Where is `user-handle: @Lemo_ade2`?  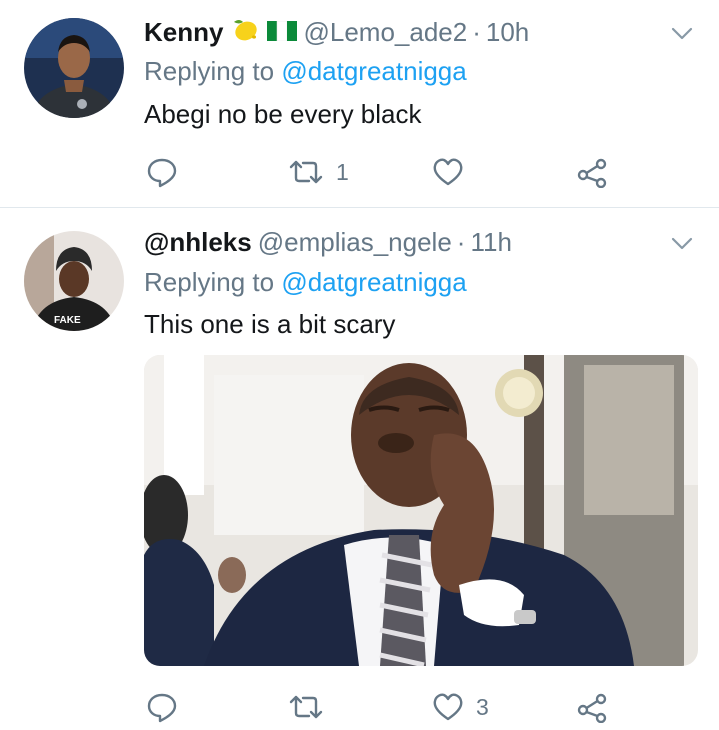
user-handle: @Lemo_ade2 is located at coordinates (385, 32).